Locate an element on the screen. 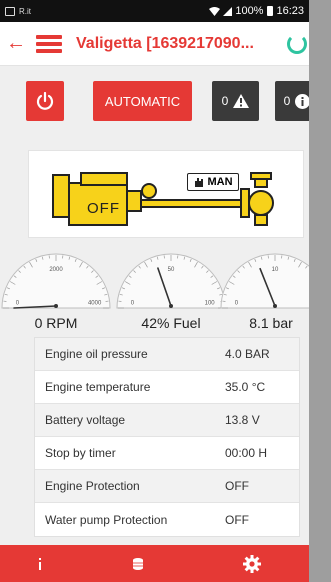  table-row: Battery voltage 13.8 V is located at coordinates (167, 420).